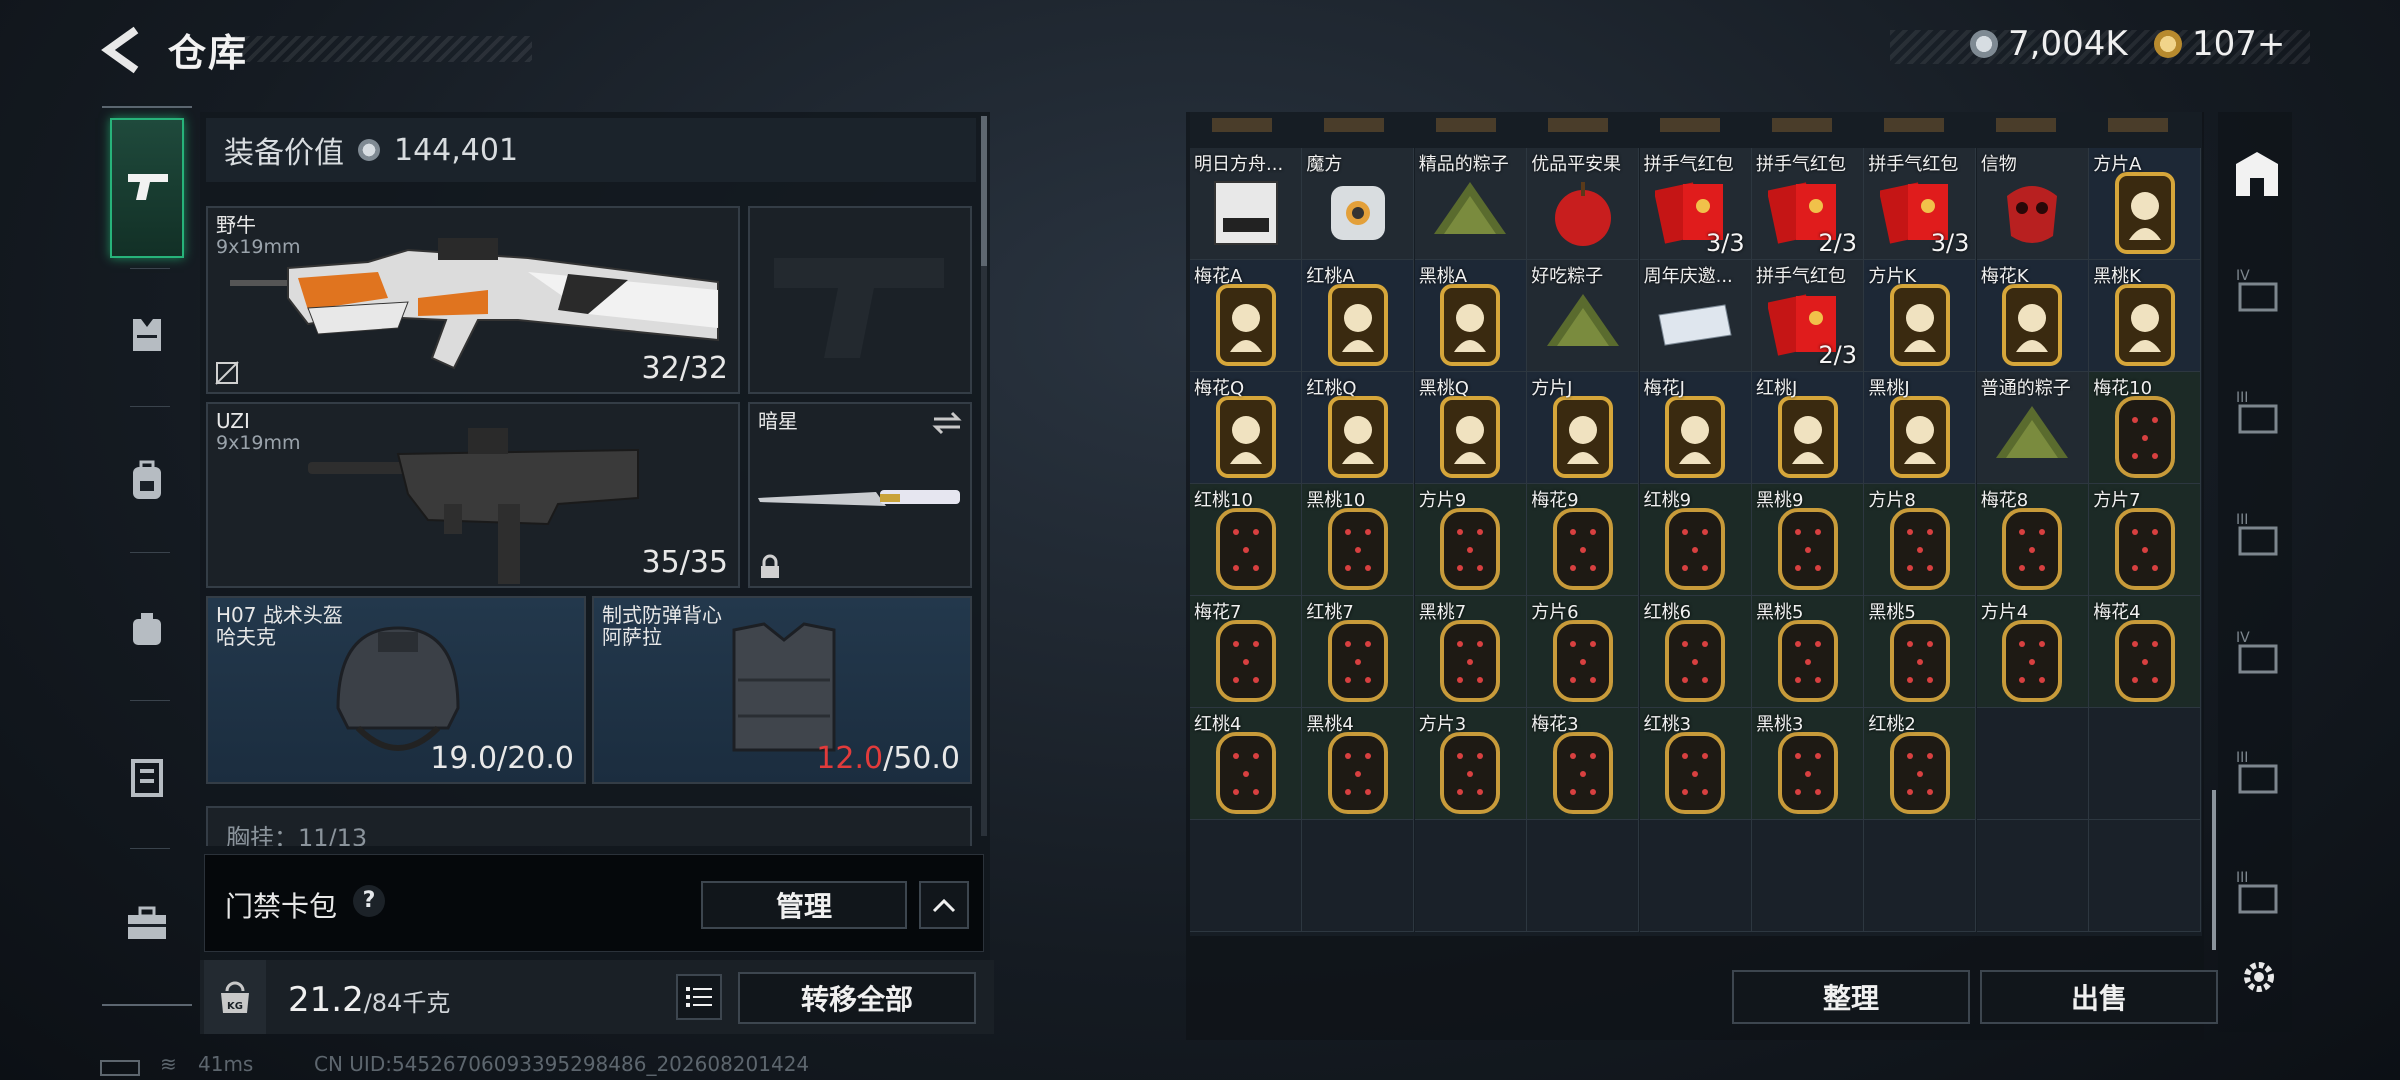 This screenshot has height=1080, width=2400. What do you see at coordinates (1695, 652) in the screenshot?
I see `stash-item: 红桃6` at bounding box center [1695, 652].